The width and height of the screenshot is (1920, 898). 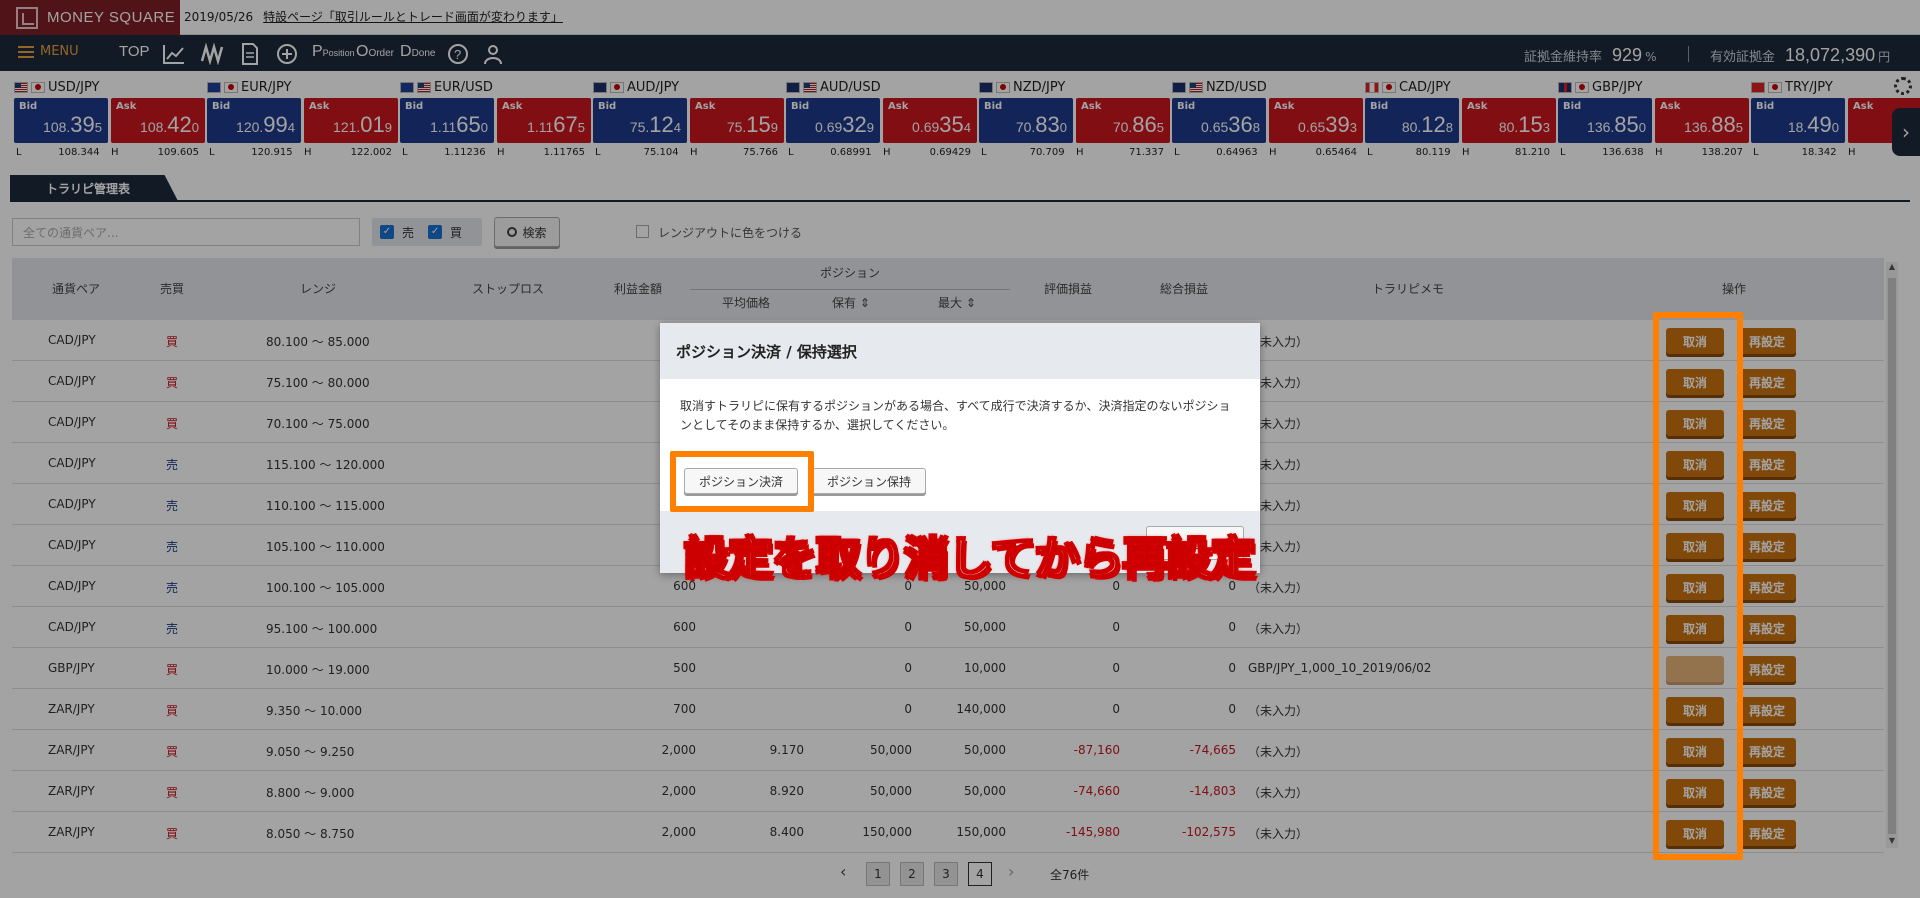 I want to click on highlight-settle-button, so click(x=742, y=481).